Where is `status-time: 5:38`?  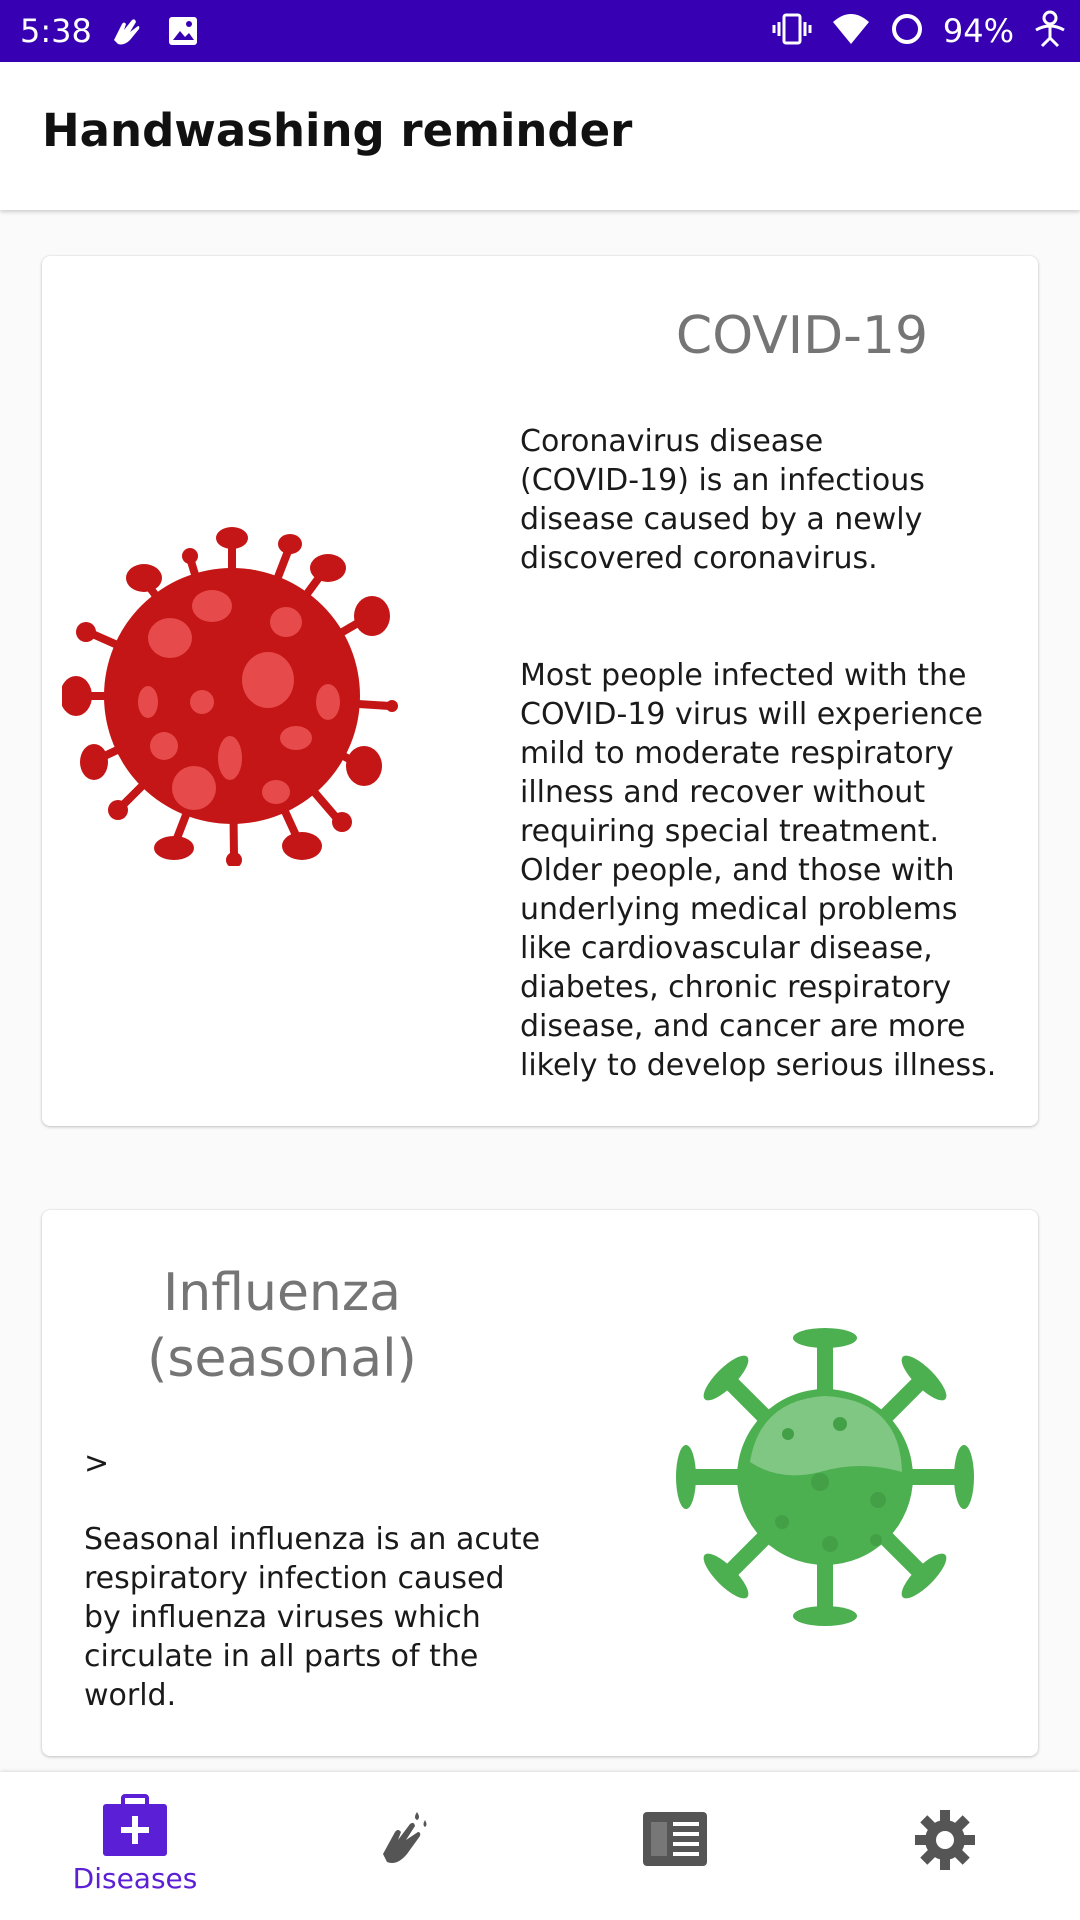
status-time: 5:38 is located at coordinates (56, 31).